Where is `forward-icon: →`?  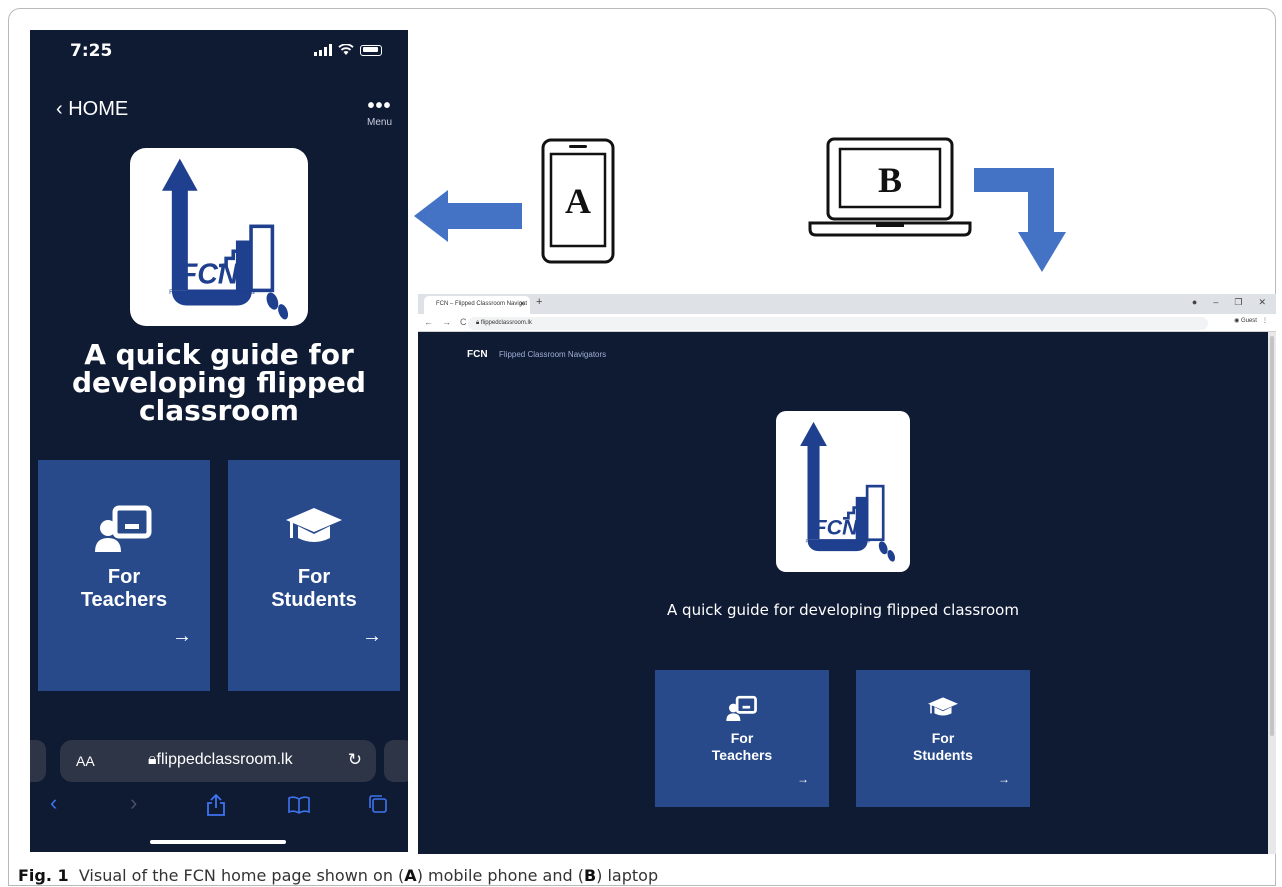
forward-icon: → is located at coordinates (446, 322).